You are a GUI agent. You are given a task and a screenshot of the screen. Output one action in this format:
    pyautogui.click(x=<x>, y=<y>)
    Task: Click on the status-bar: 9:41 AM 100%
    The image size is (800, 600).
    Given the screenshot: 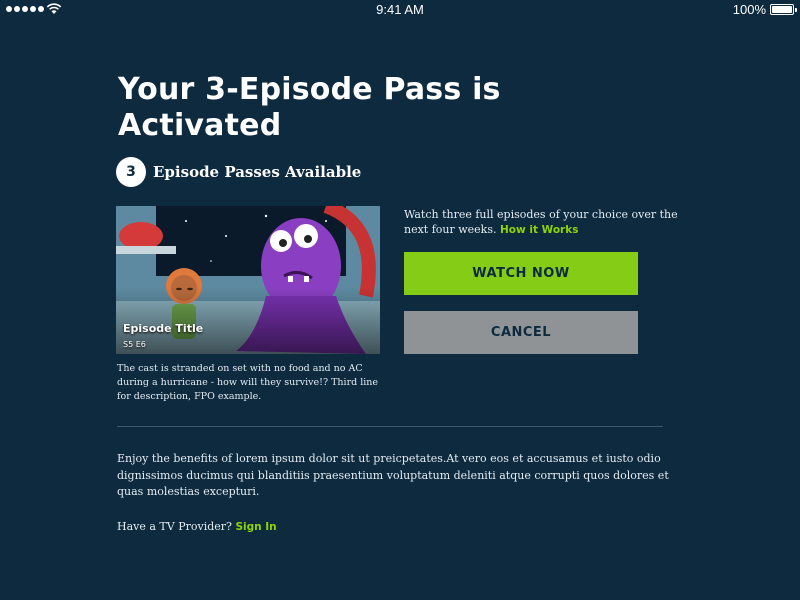 What is the action you would take?
    pyautogui.click(x=400, y=10)
    